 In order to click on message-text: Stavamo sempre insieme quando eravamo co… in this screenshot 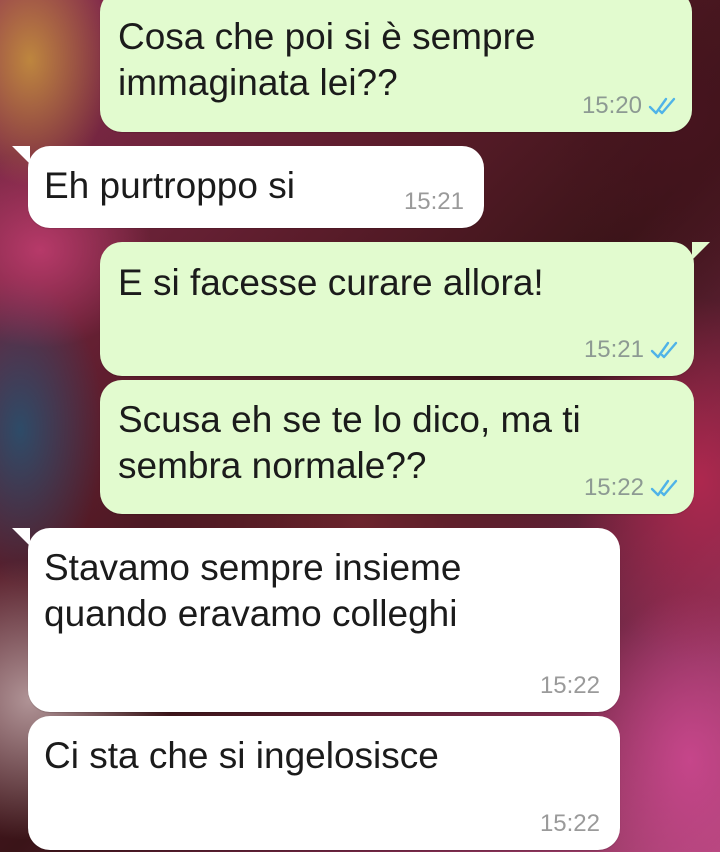, I will do `click(253, 590)`.